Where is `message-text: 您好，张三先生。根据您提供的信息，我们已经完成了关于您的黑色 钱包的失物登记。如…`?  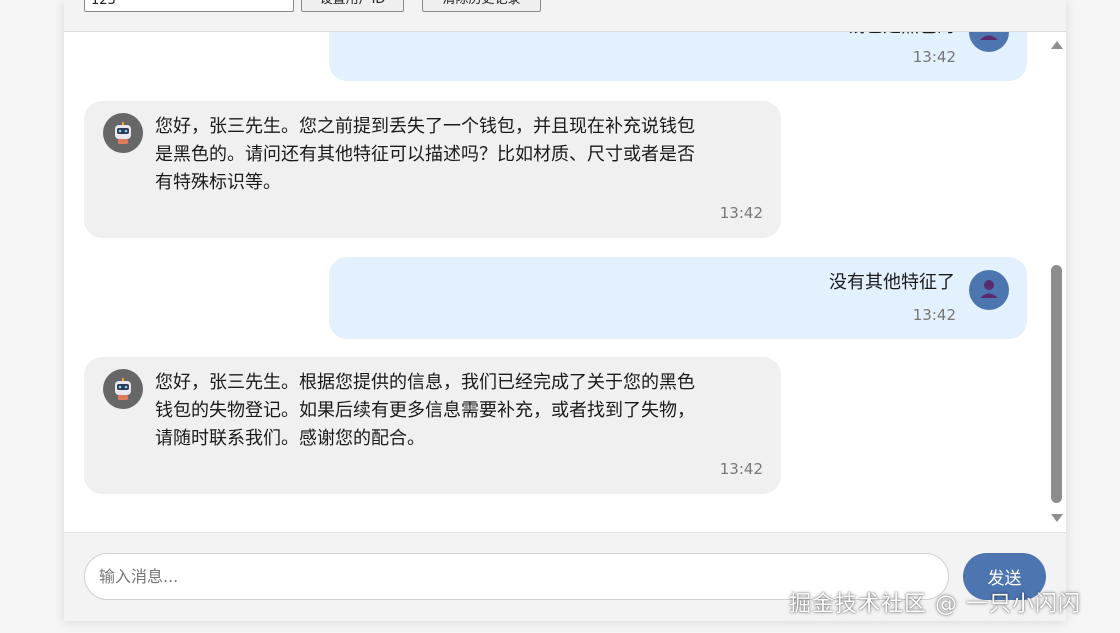
message-text: 您好，张三先生。根据您提供的信息，我们已经完成了关于您的黑色 钱包的失物登记。如… is located at coordinates (460, 411).